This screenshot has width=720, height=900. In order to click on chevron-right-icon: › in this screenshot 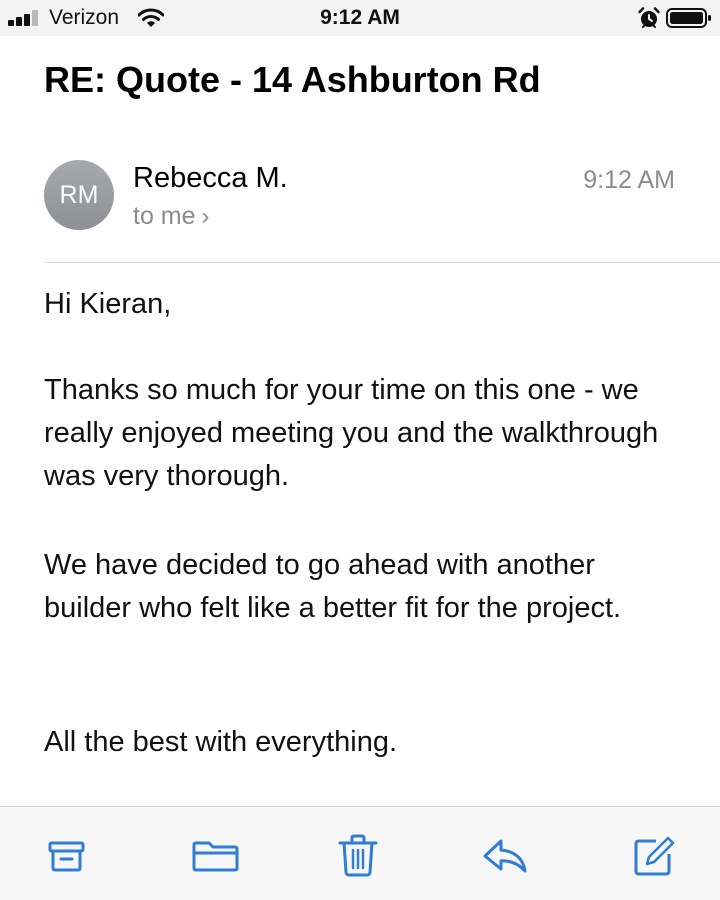, I will do `click(205, 216)`.